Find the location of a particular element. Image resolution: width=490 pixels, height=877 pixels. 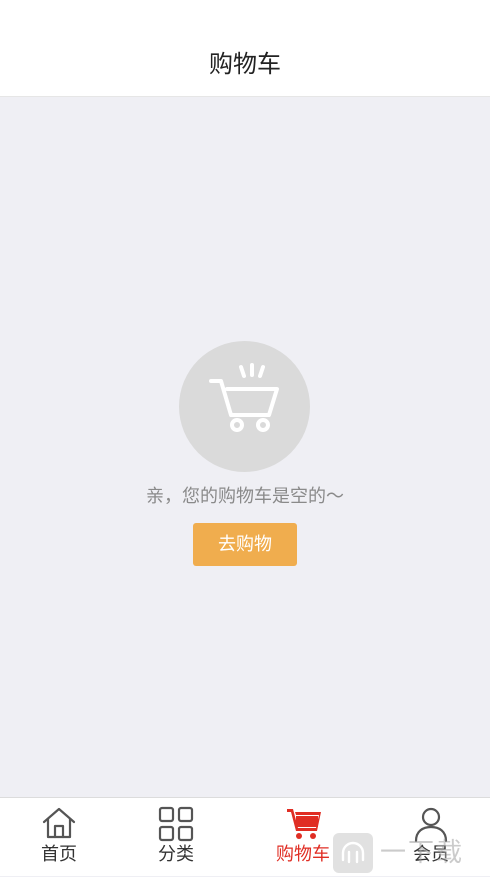

empty-cart-message: 亲，您的购物车是空的～ is located at coordinates (245, 496).